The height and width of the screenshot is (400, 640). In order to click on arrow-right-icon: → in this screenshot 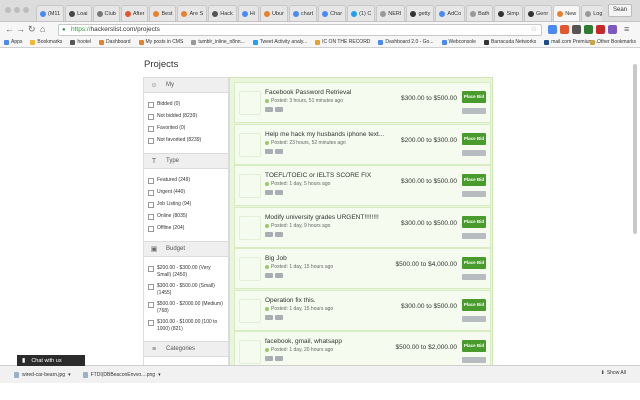, I will do `click(20, 29)`.